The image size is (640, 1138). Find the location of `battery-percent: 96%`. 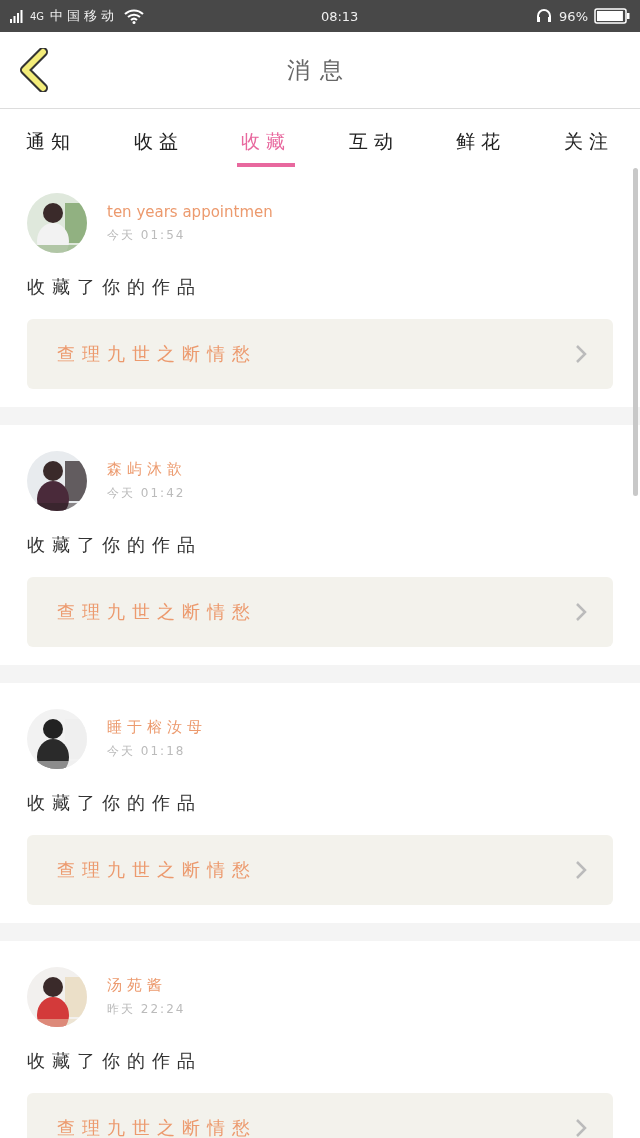

battery-percent: 96% is located at coordinates (573, 16).